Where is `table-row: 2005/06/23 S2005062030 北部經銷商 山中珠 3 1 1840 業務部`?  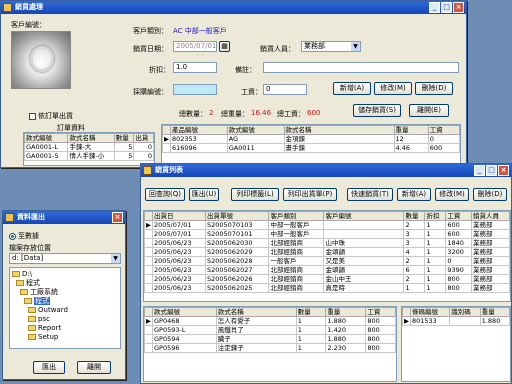
table-row: 2005/06/23 S2005062030 北部經銷商 山中珠 3 1 1840 業務部 is located at coordinates (327, 243).